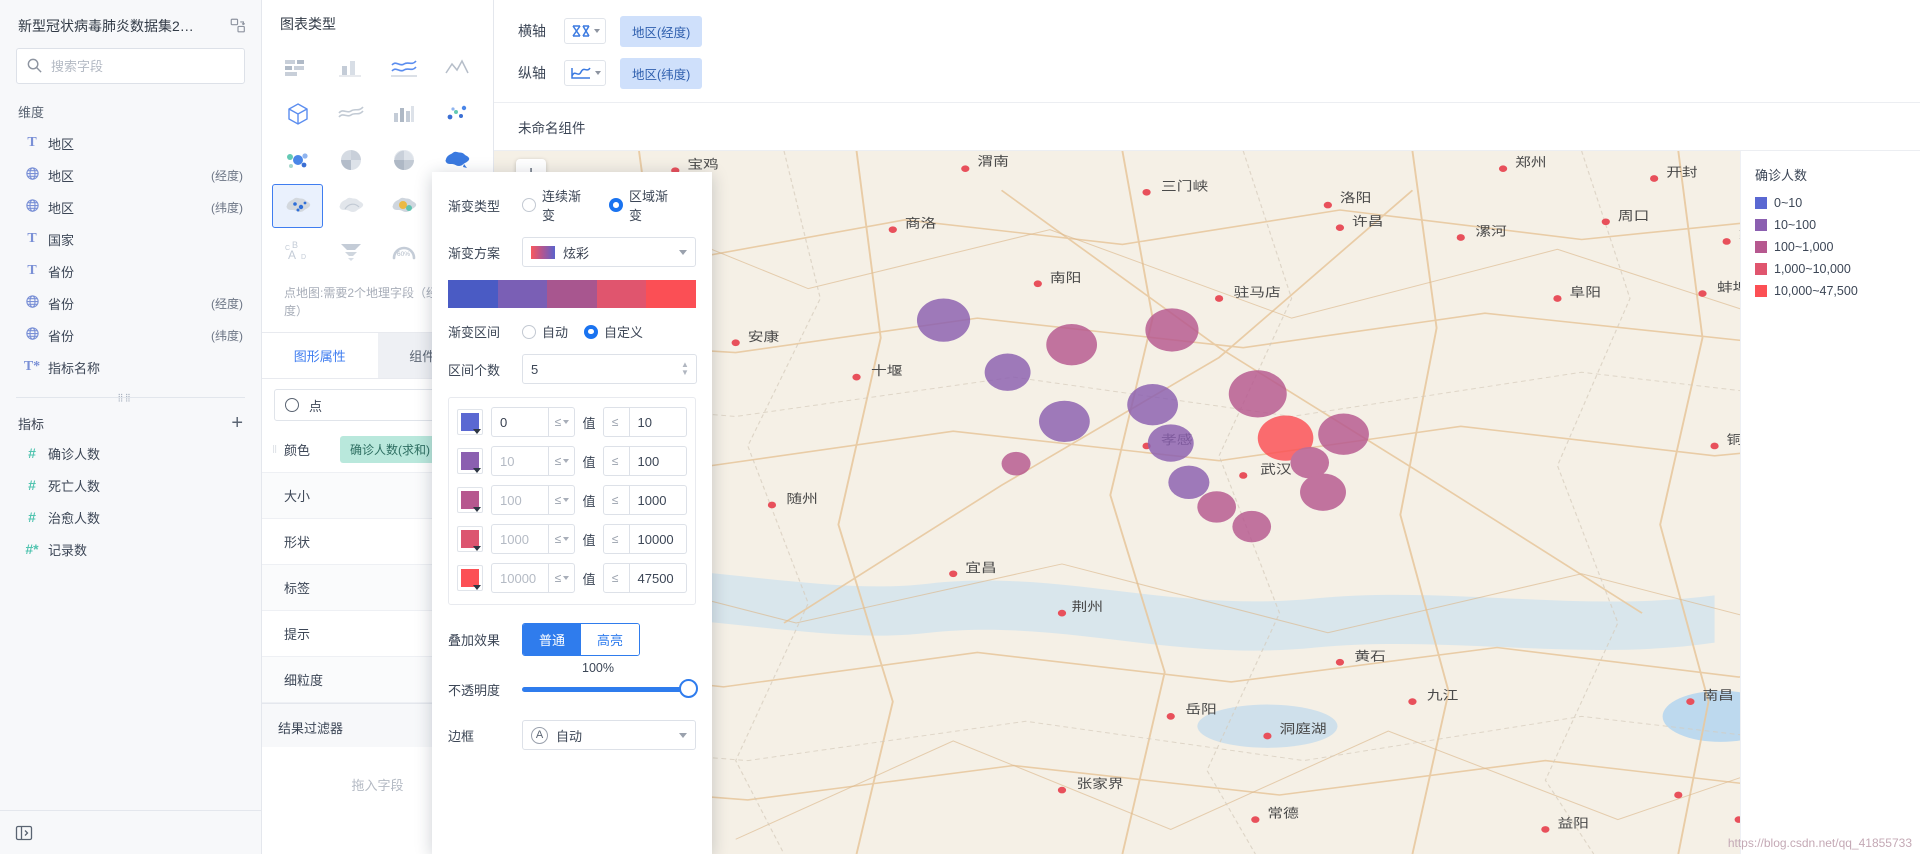  What do you see at coordinates (350, 206) in the screenshot?
I see `flow-map-chart-icon` at bounding box center [350, 206].